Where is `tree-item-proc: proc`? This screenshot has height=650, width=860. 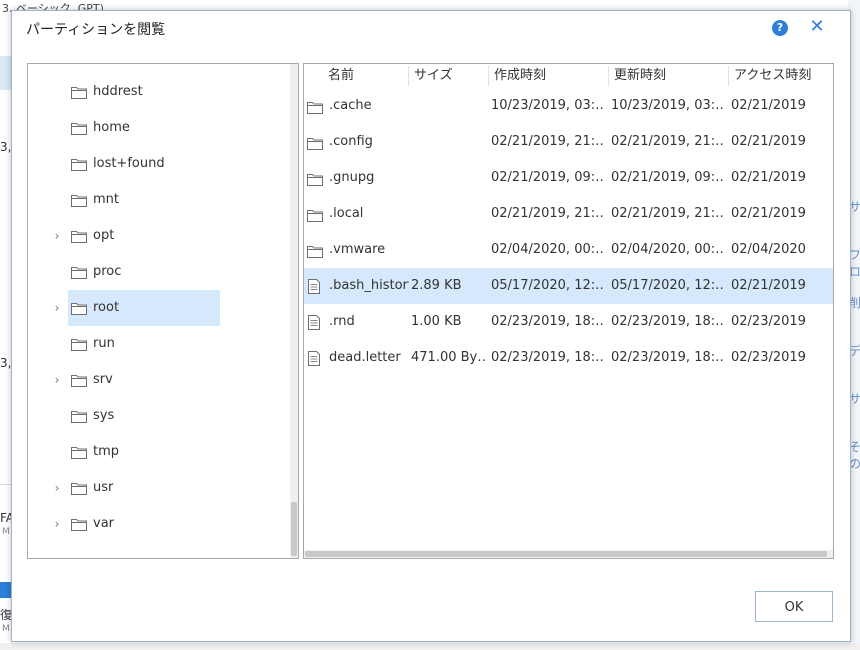
tree-item-proc: proc is located at coordinates (144, 272).